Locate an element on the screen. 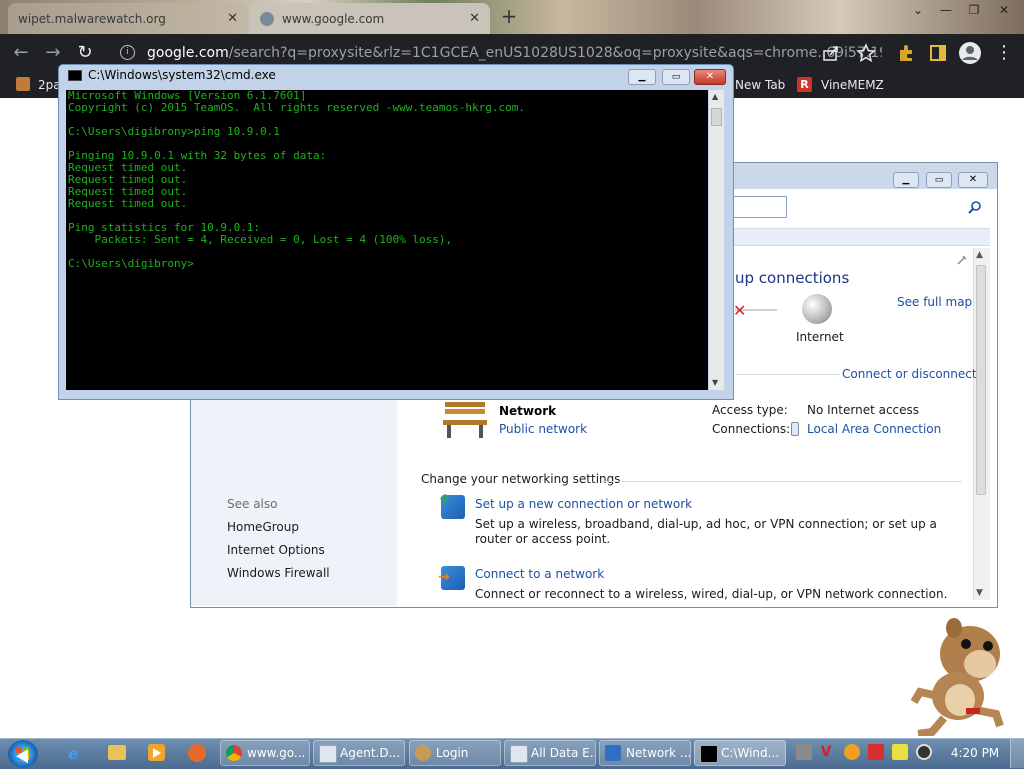  cp-close-button: ✕ is located at coordinates (973, 180).